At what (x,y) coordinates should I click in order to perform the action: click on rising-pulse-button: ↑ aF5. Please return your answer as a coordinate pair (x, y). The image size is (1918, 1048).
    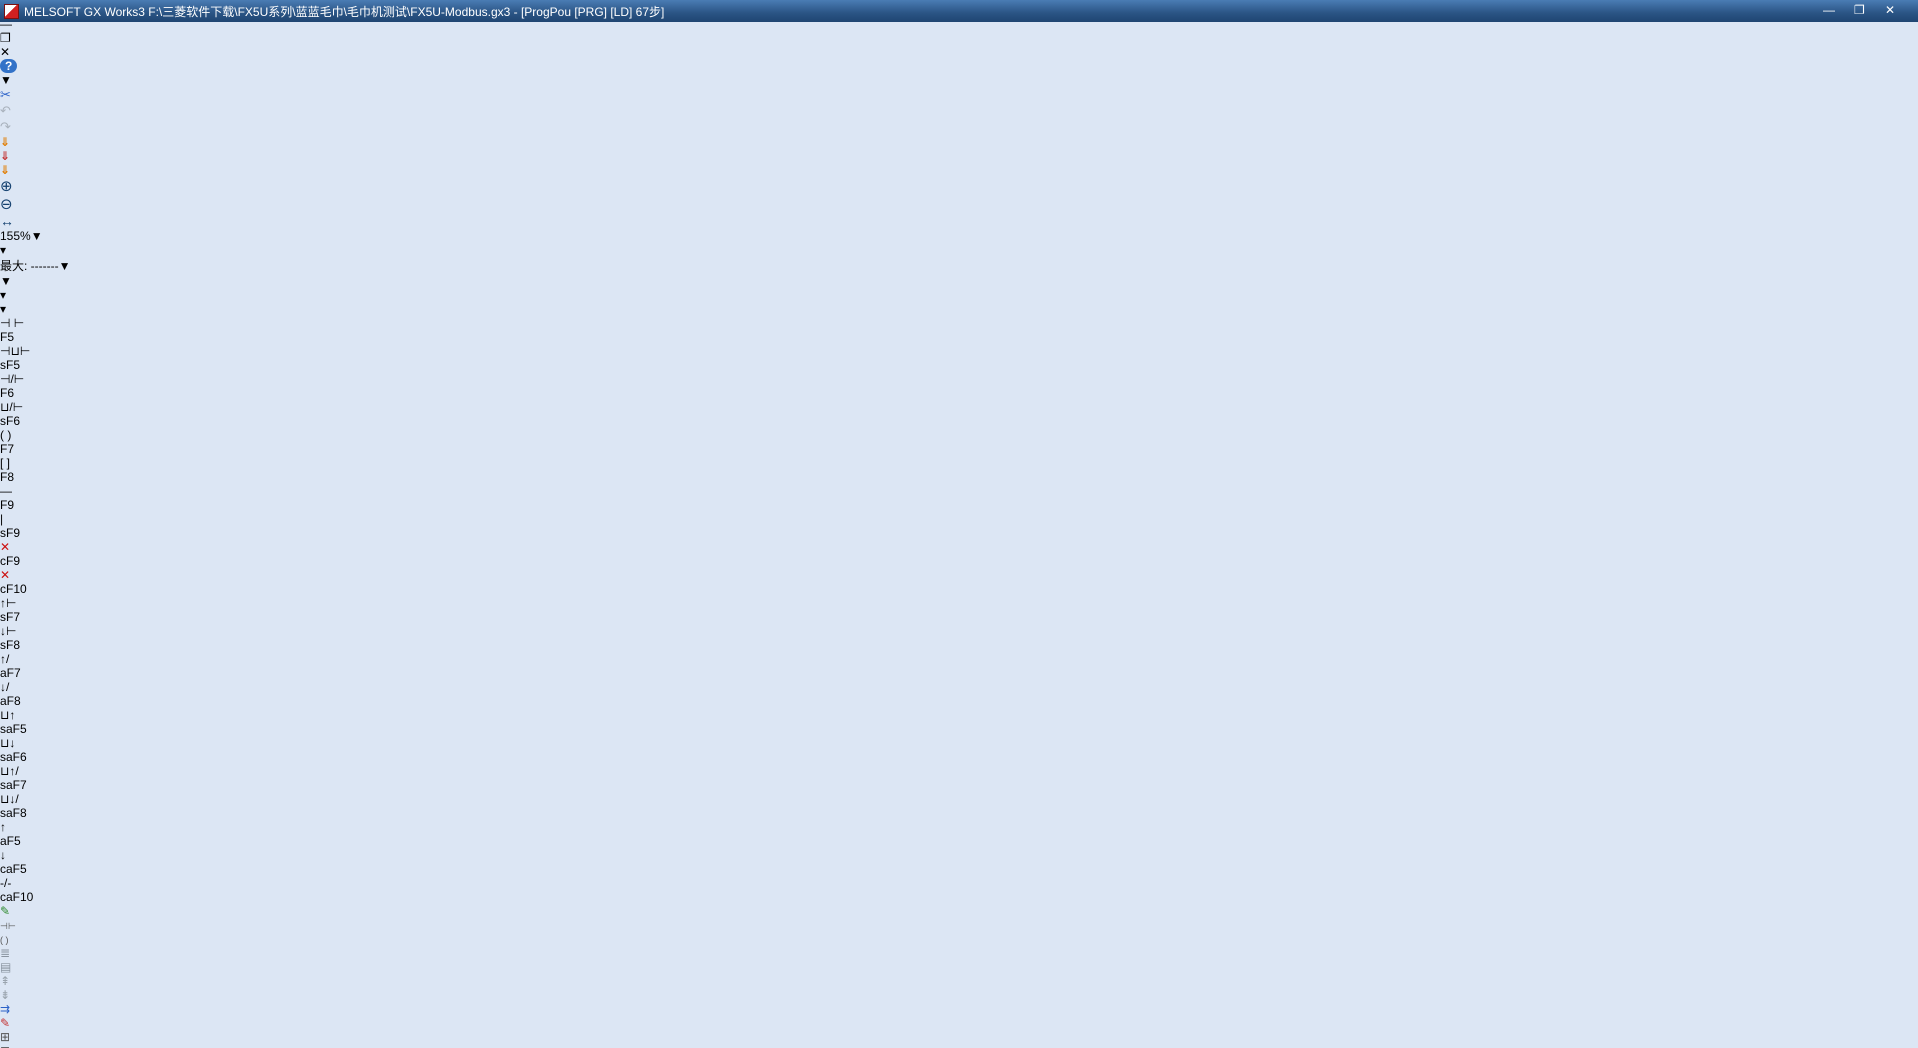
    Looking at the image, I should click on (959, 834).